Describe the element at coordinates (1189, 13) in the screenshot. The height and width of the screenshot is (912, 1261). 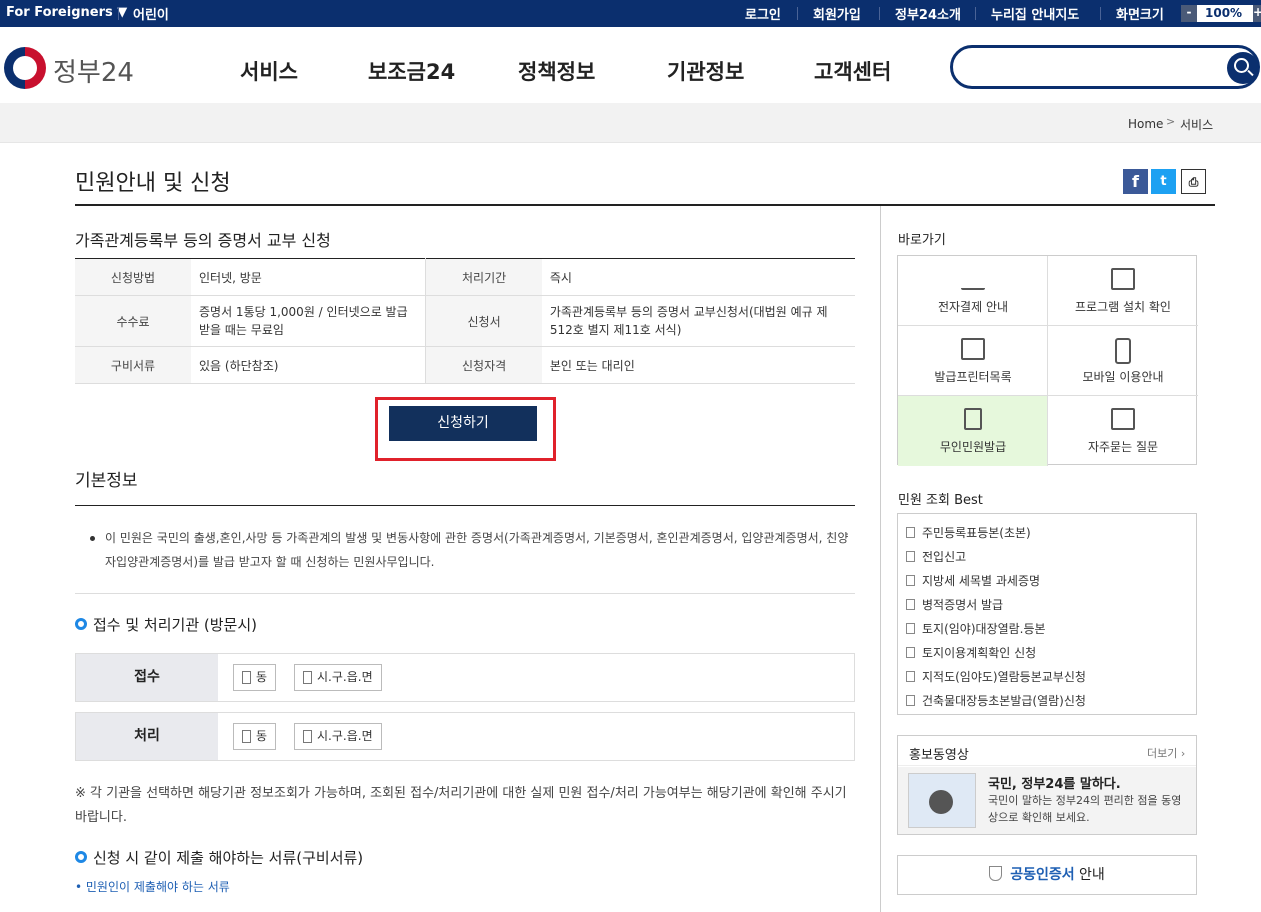
I see `zoom-out-button: -` at that location.